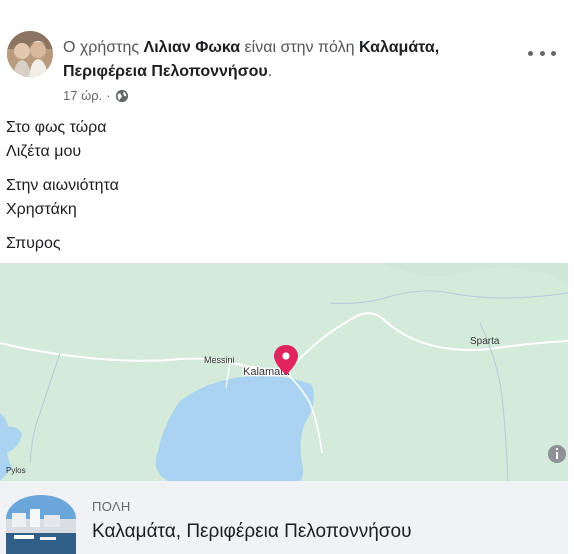 This screenshot has height=554, width=574. I want to click on location-link-region: Περιφέρεια Πελοποννήσου, so click(165, 71).